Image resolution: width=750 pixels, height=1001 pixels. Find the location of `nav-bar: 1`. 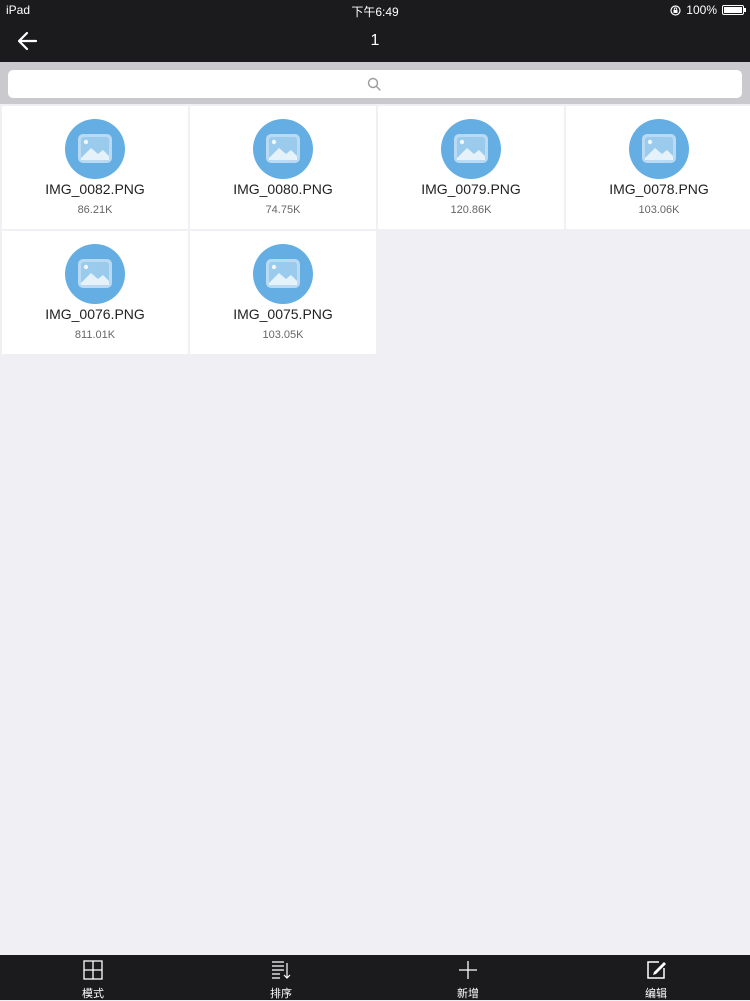

nav-bar: 1 is located at coordinates (375, 41).